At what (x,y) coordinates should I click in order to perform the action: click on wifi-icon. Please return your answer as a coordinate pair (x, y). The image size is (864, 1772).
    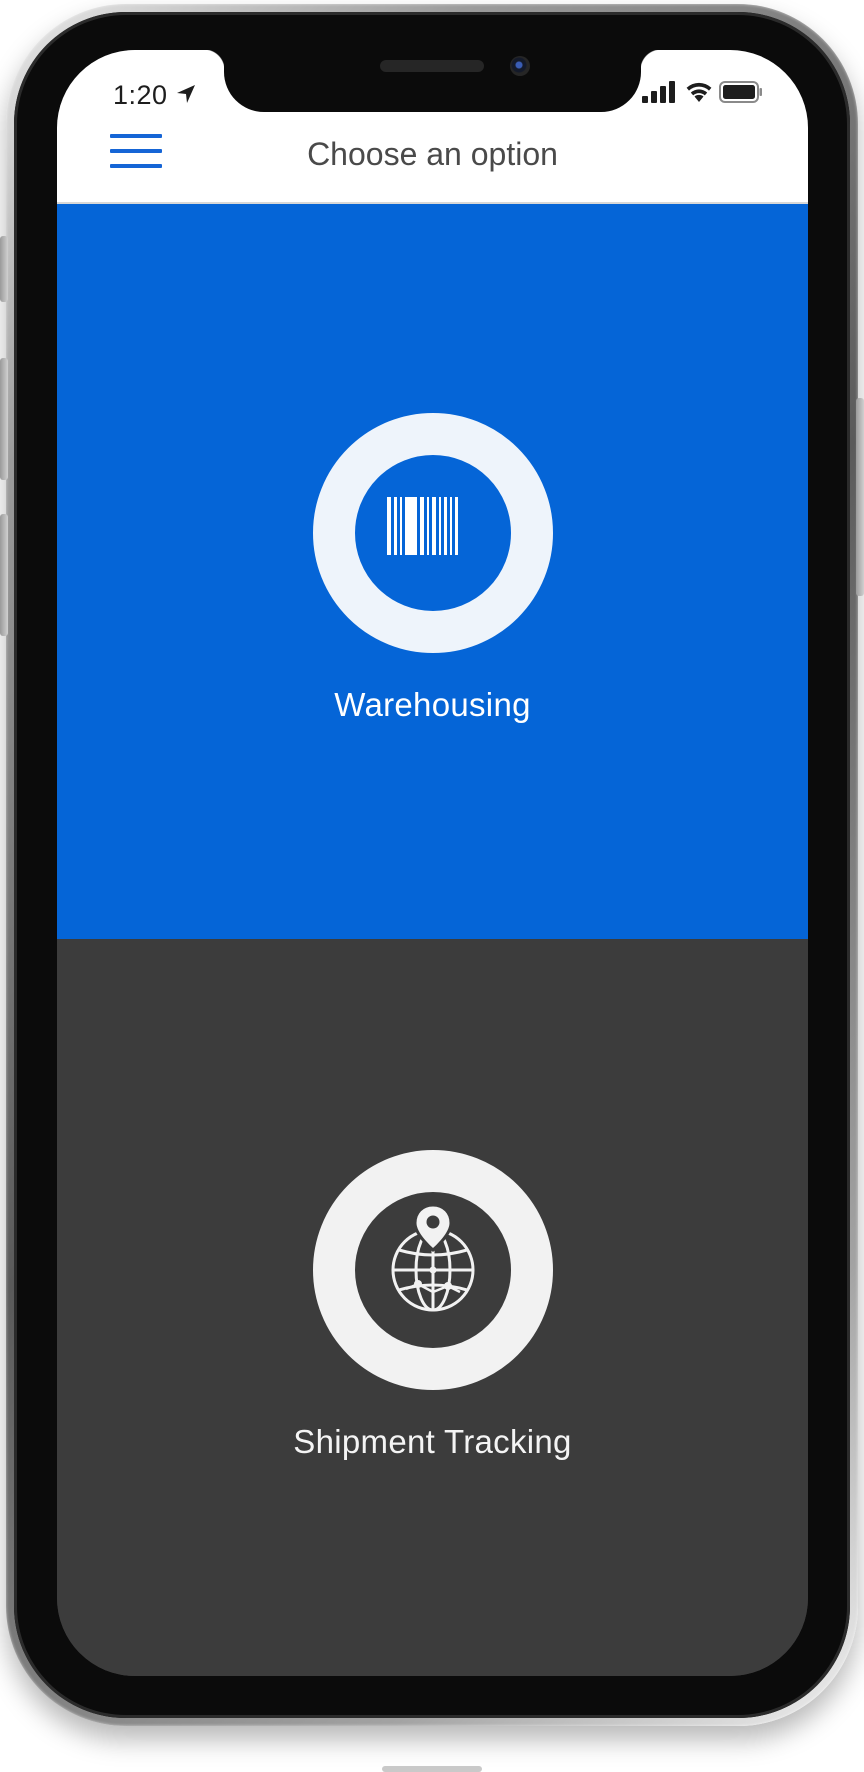
    Looking at the image, I should click on (699, 92).